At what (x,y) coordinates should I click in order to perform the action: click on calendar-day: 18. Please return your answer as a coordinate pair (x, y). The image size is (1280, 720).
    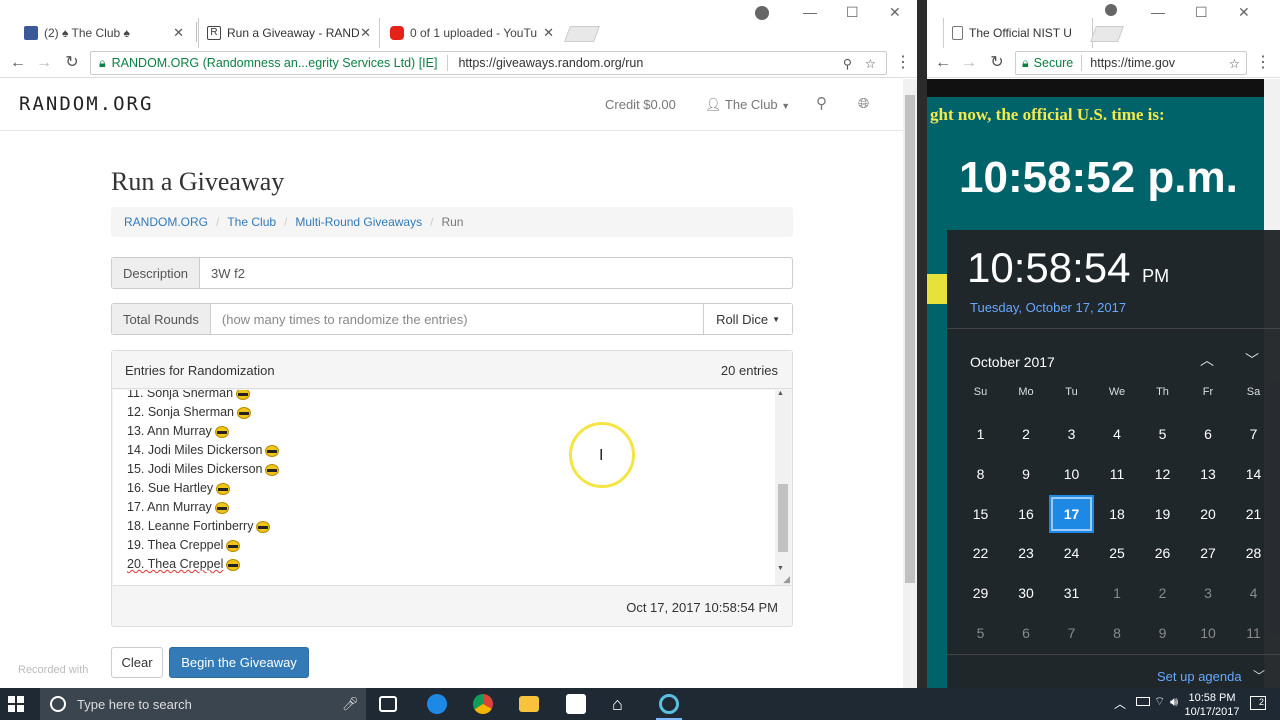
    Looking at the image, I should click on (1117, 514).